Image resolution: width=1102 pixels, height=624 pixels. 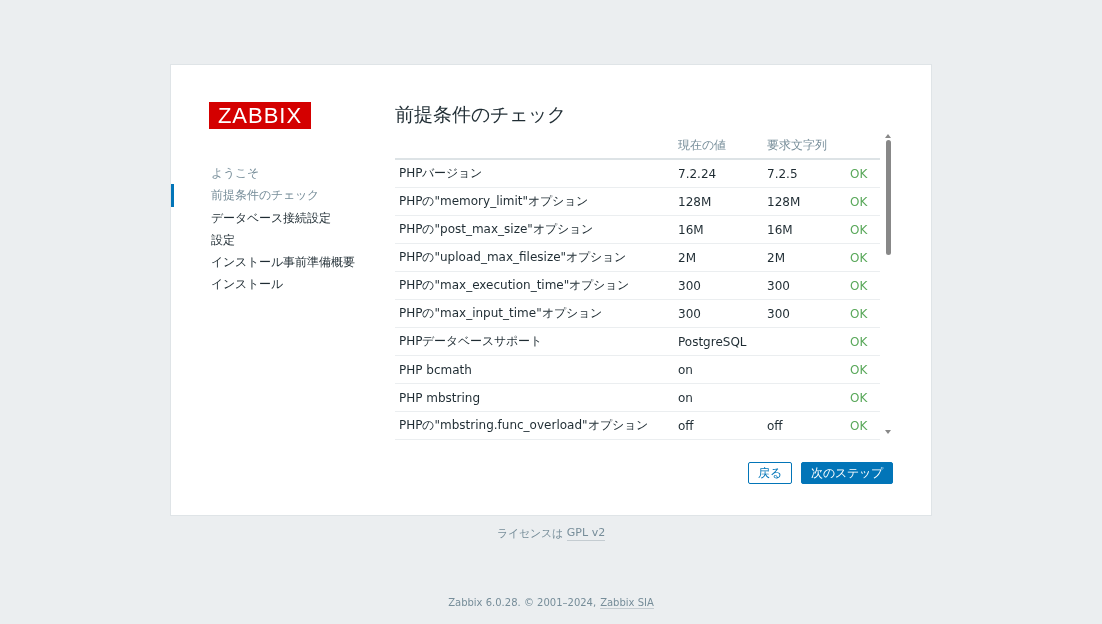 I want to click on next-step-button: 次のステップ, so click(x=847, y=473).